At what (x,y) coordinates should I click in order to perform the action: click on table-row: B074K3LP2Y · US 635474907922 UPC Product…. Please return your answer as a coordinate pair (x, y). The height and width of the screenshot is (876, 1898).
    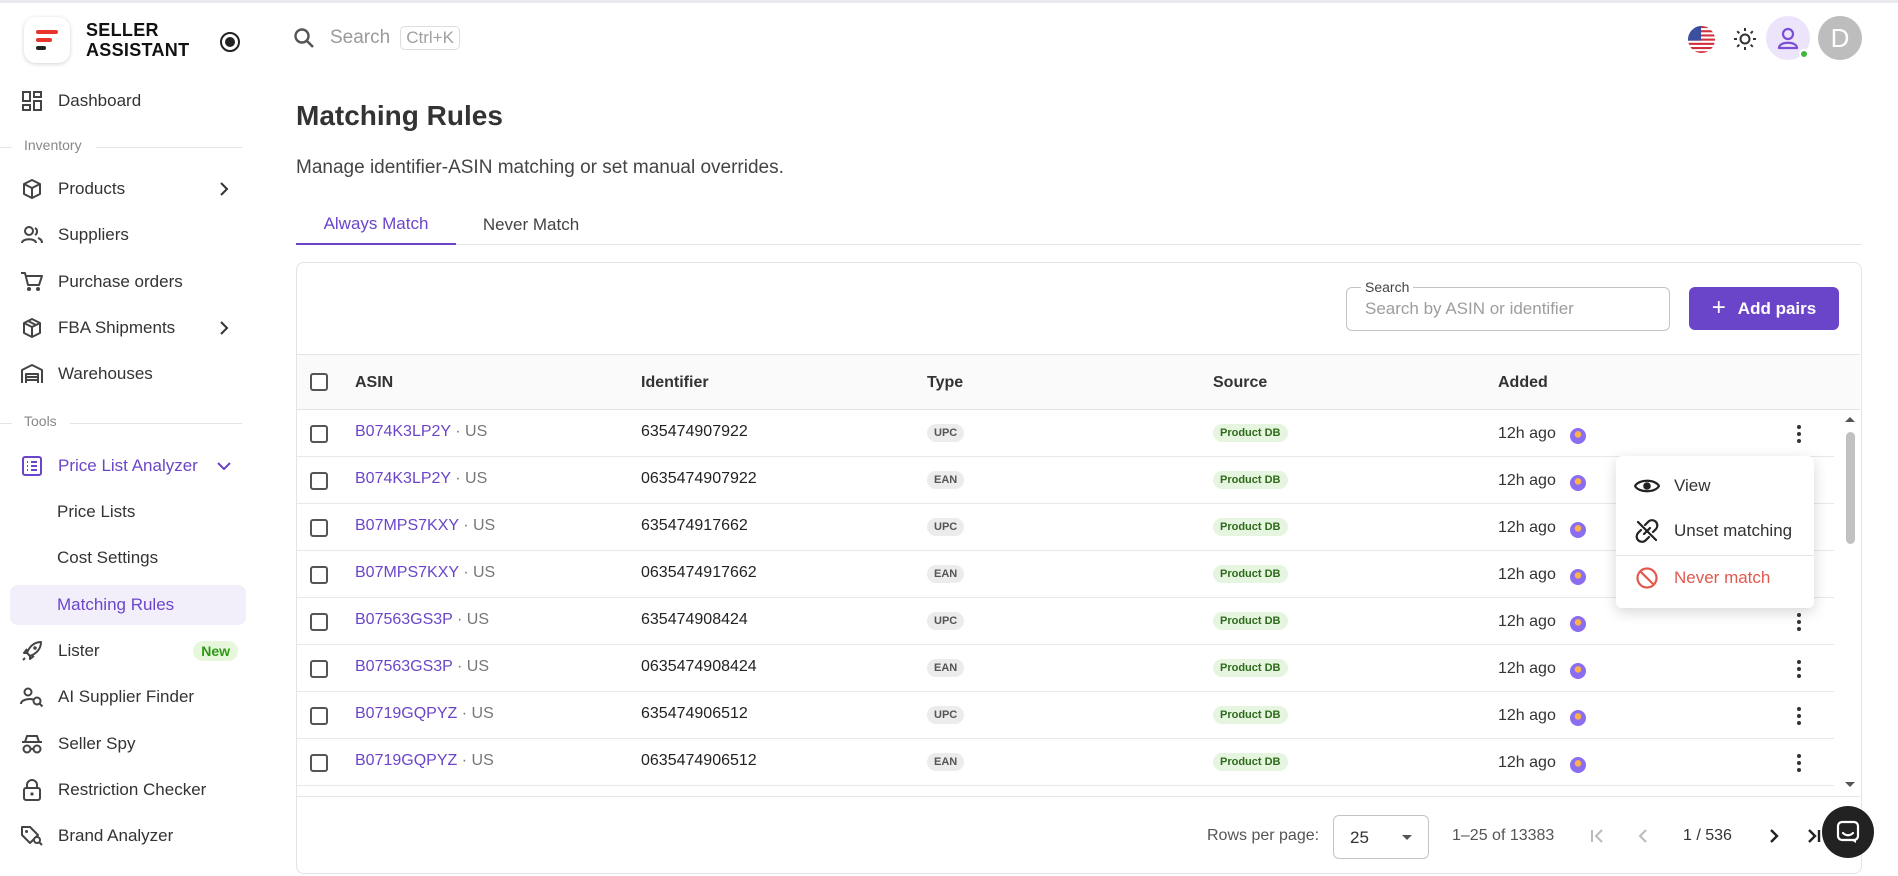
    Looking at the image, I should click on (1065, 433).